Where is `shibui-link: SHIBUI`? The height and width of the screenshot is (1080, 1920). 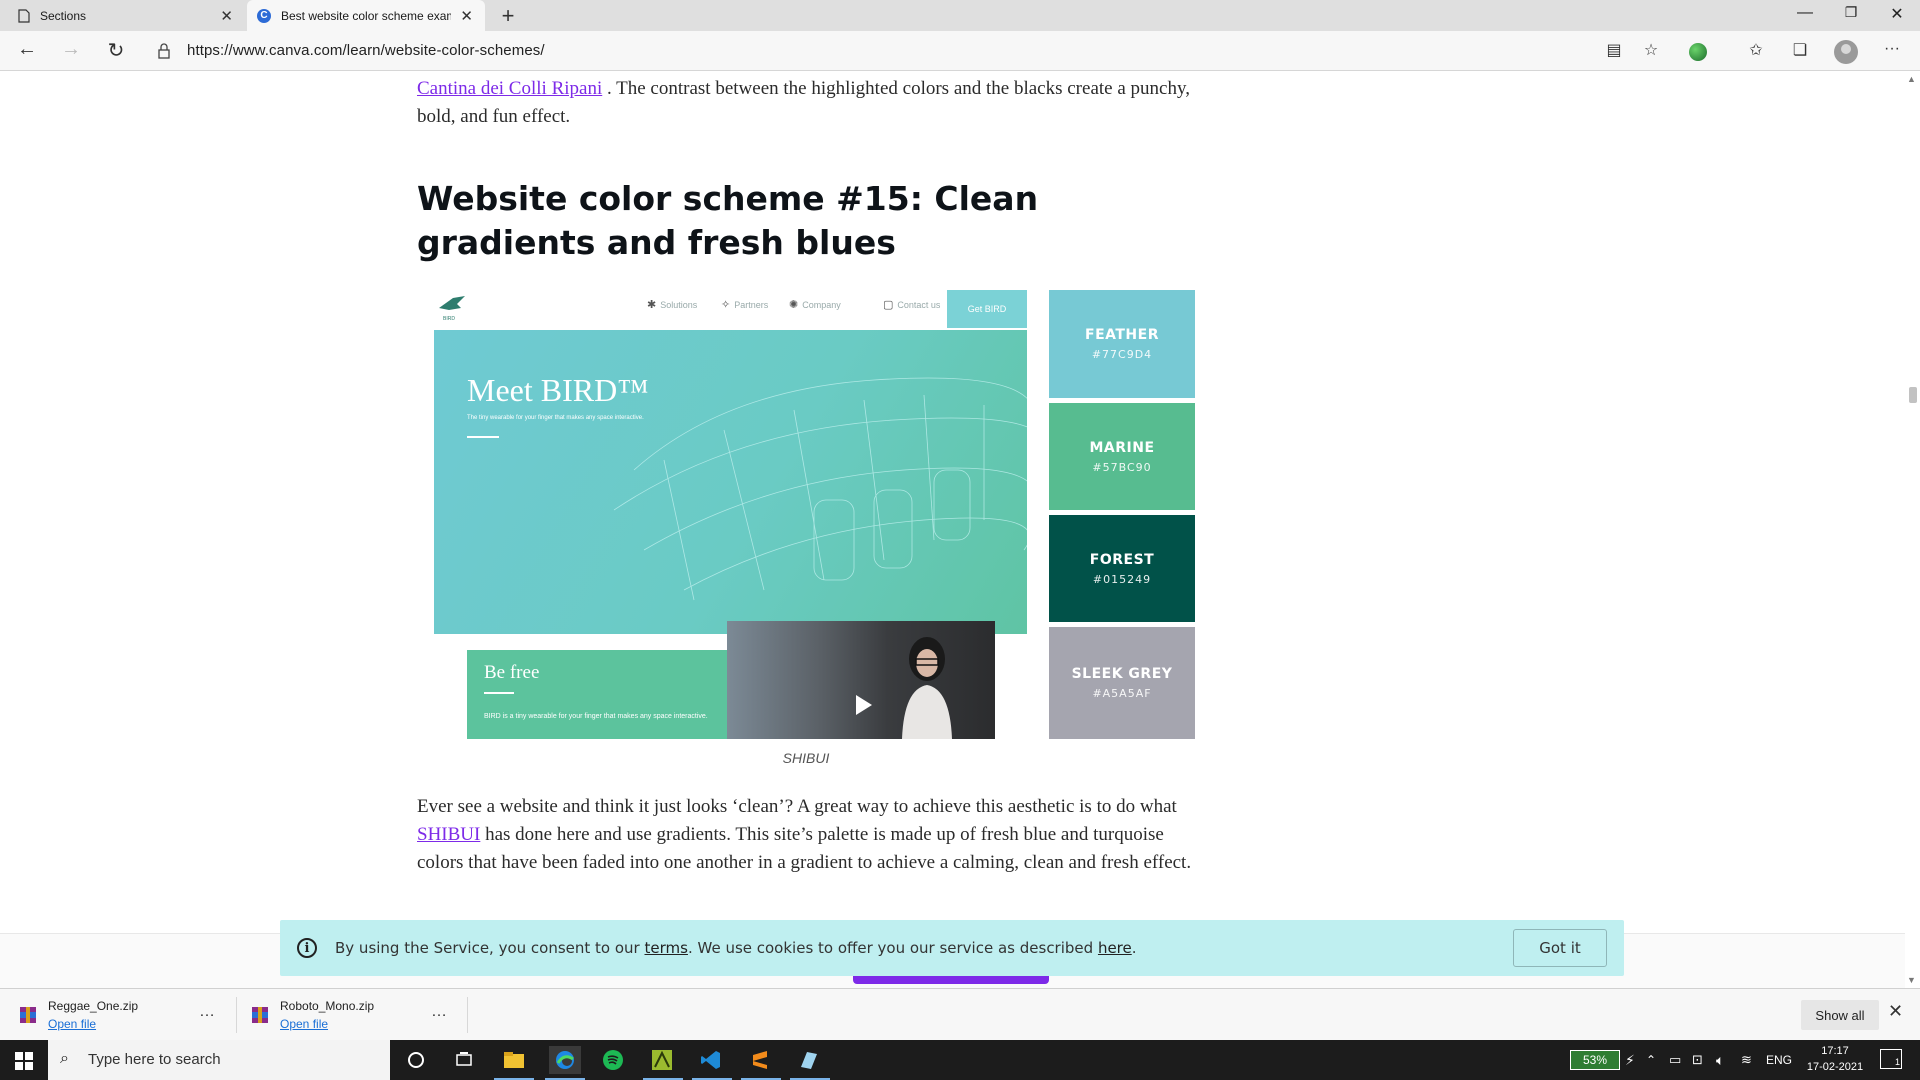 shibui-link: SHIBUI is located at coordinates (448, 834).